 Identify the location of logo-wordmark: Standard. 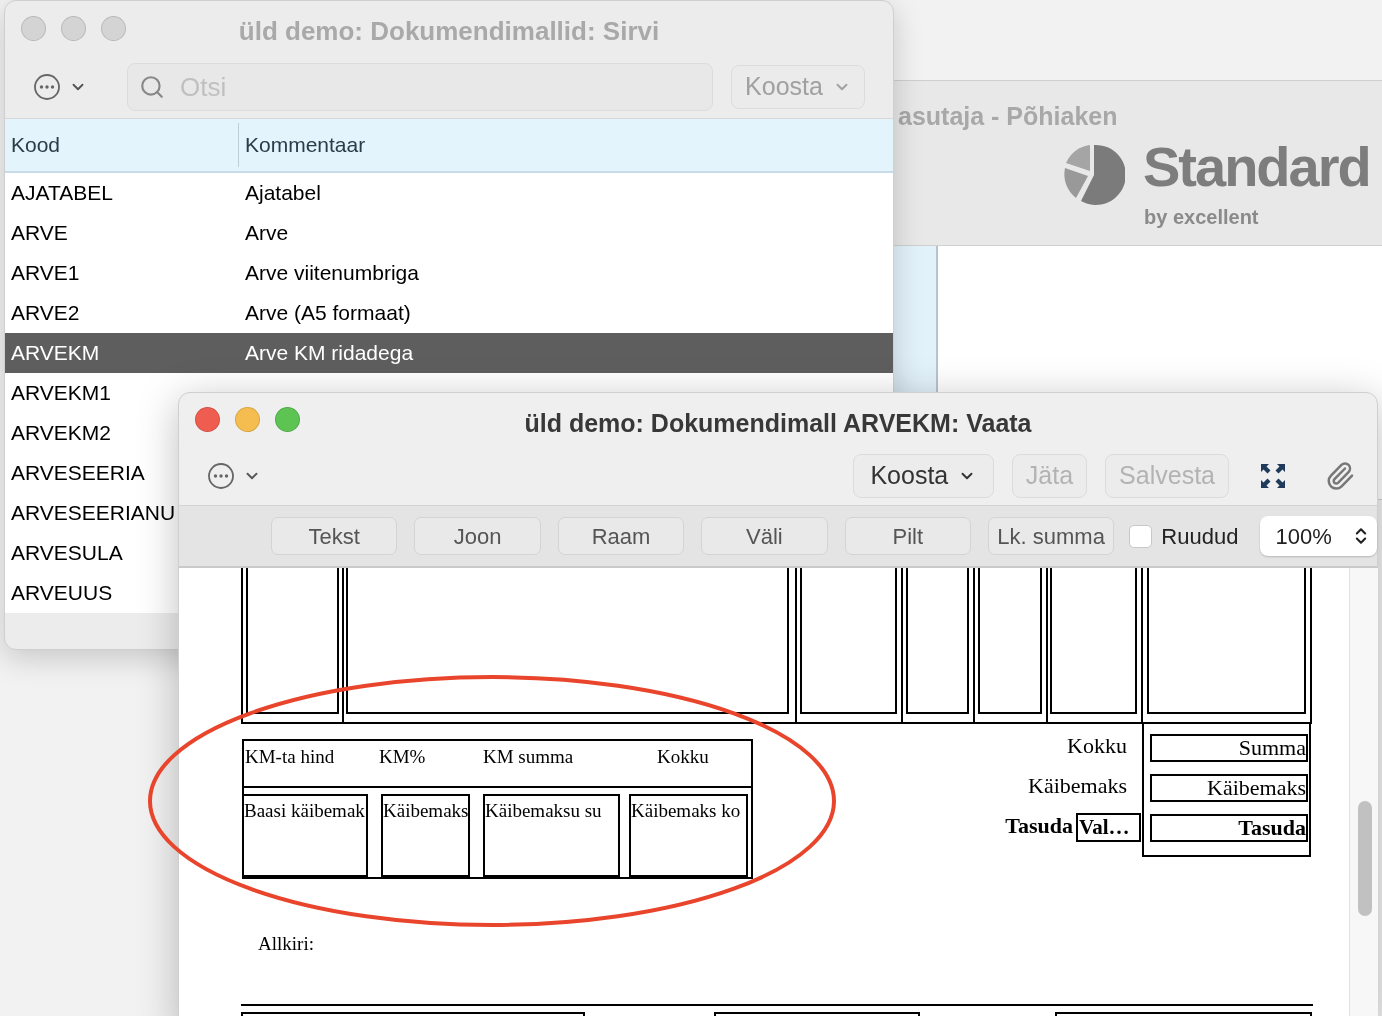
(1256, 167).